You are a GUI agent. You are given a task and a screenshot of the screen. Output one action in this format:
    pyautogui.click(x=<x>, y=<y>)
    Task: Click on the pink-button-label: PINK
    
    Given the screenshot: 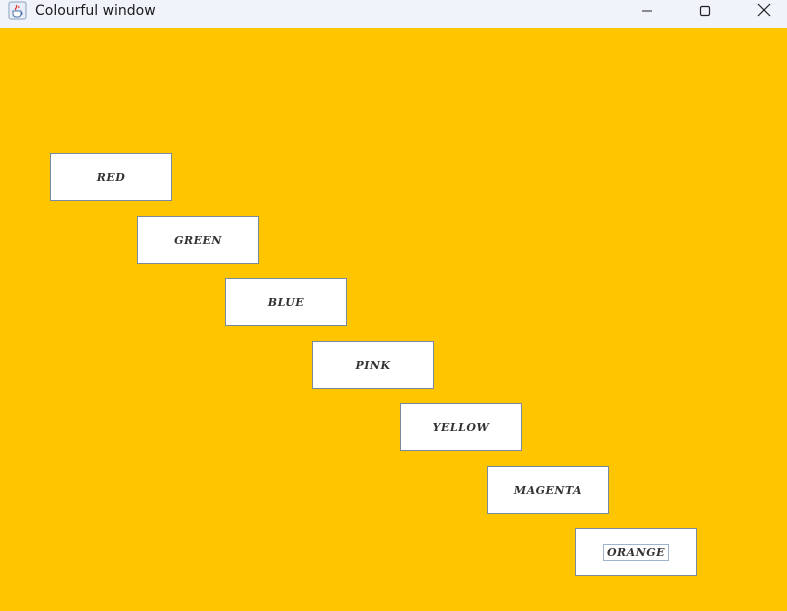 What is the action you would take?
    pyautogui.click(x=373, y=365)
    